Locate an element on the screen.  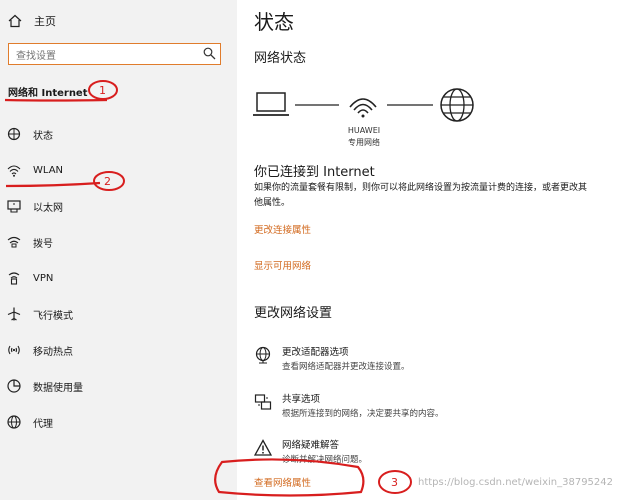
sidebar-item-data-usage: 数据使用量 is located at coordinates (44, 386).